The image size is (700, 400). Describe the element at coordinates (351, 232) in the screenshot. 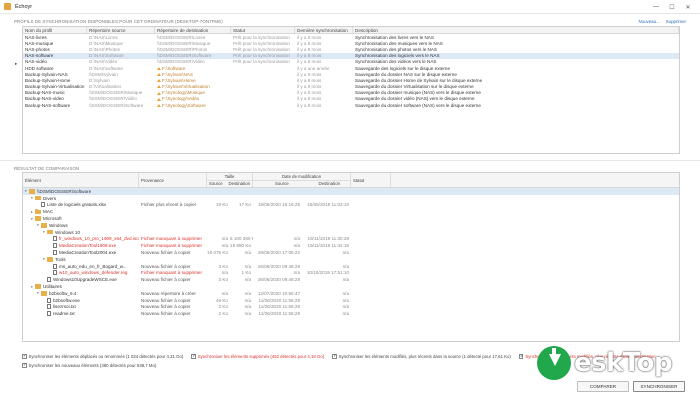

I see `compare-row: ▾ Windows 10` at that location.